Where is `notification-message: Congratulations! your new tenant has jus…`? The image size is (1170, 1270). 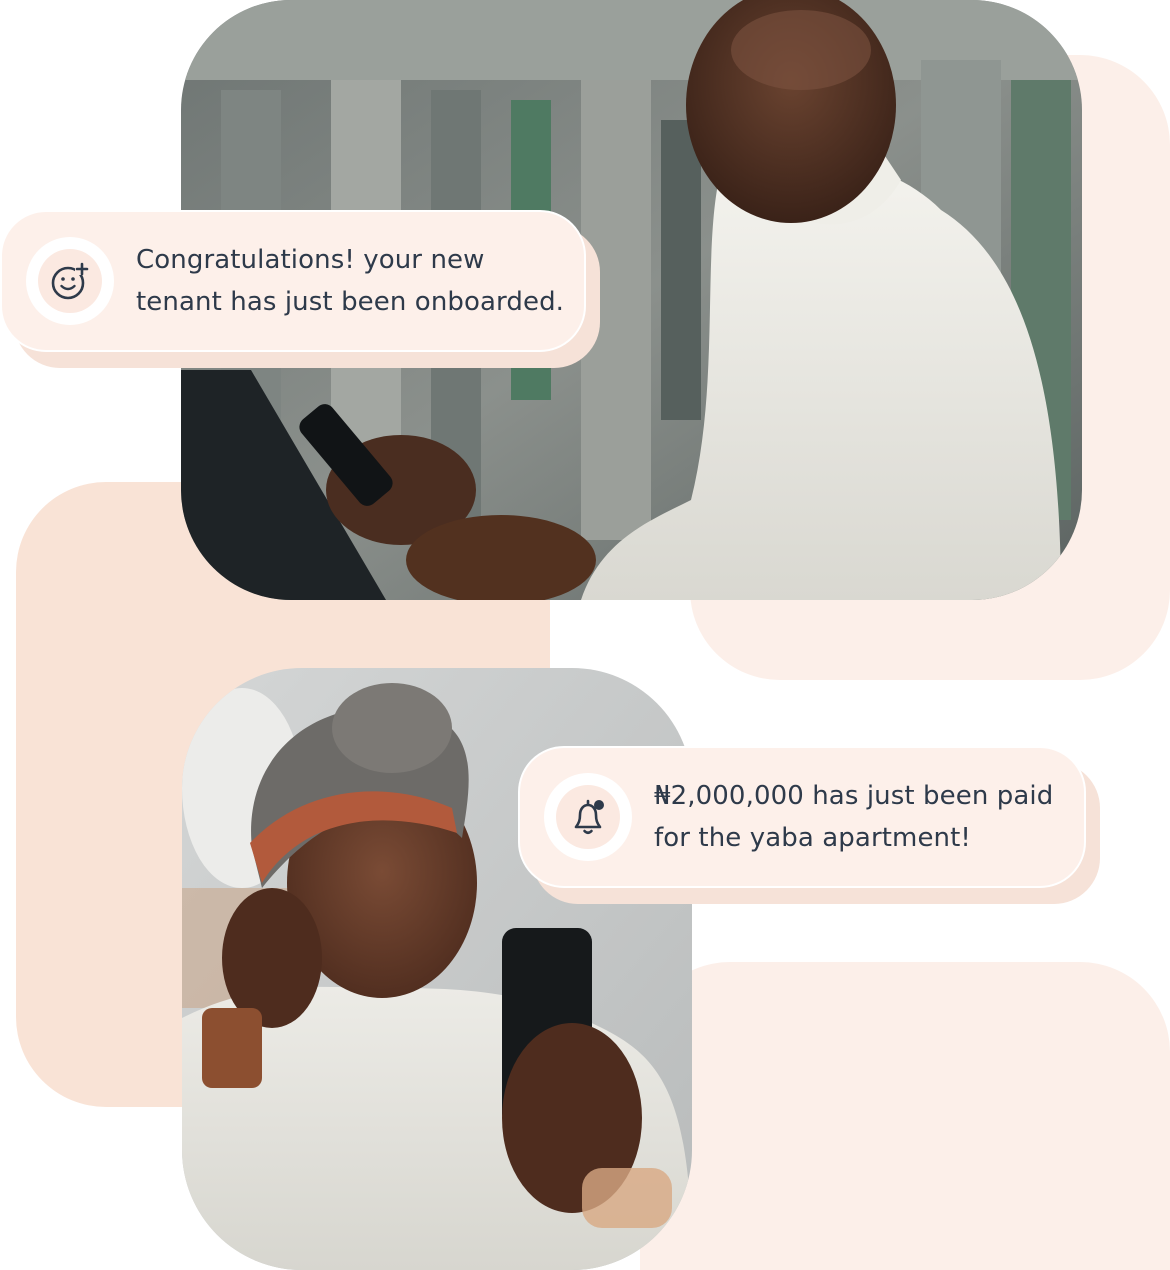
notification-message: Congratulations! your new tenant has jus… is located at coordinates (350, 281).